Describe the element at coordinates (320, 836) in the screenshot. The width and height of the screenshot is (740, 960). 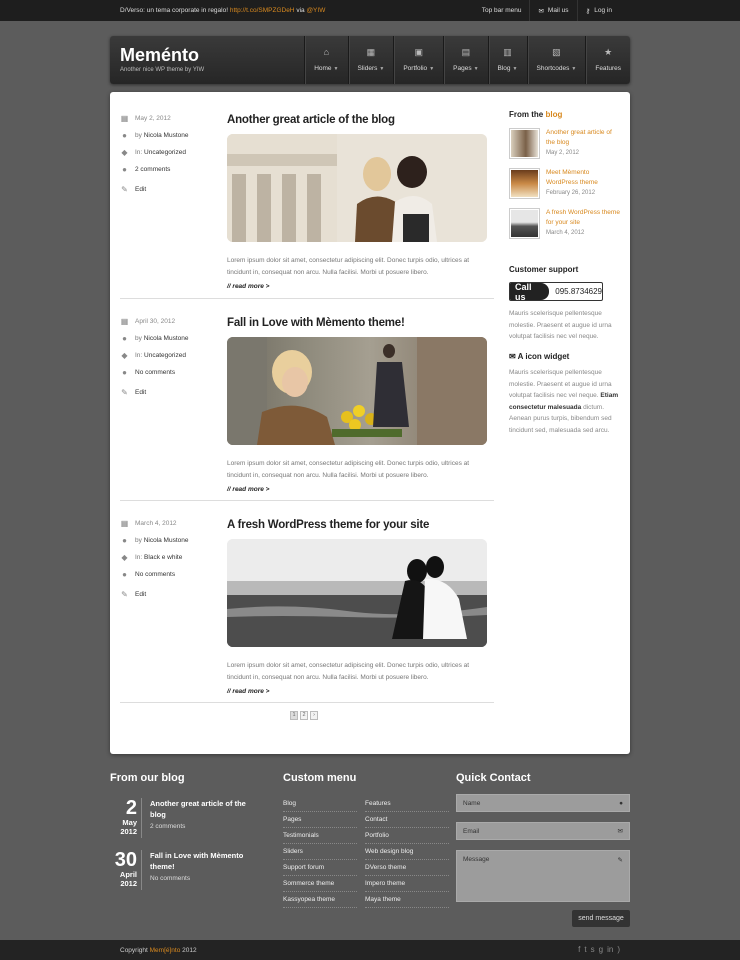
I see `footer-menu-item: Testimonials` at that location.